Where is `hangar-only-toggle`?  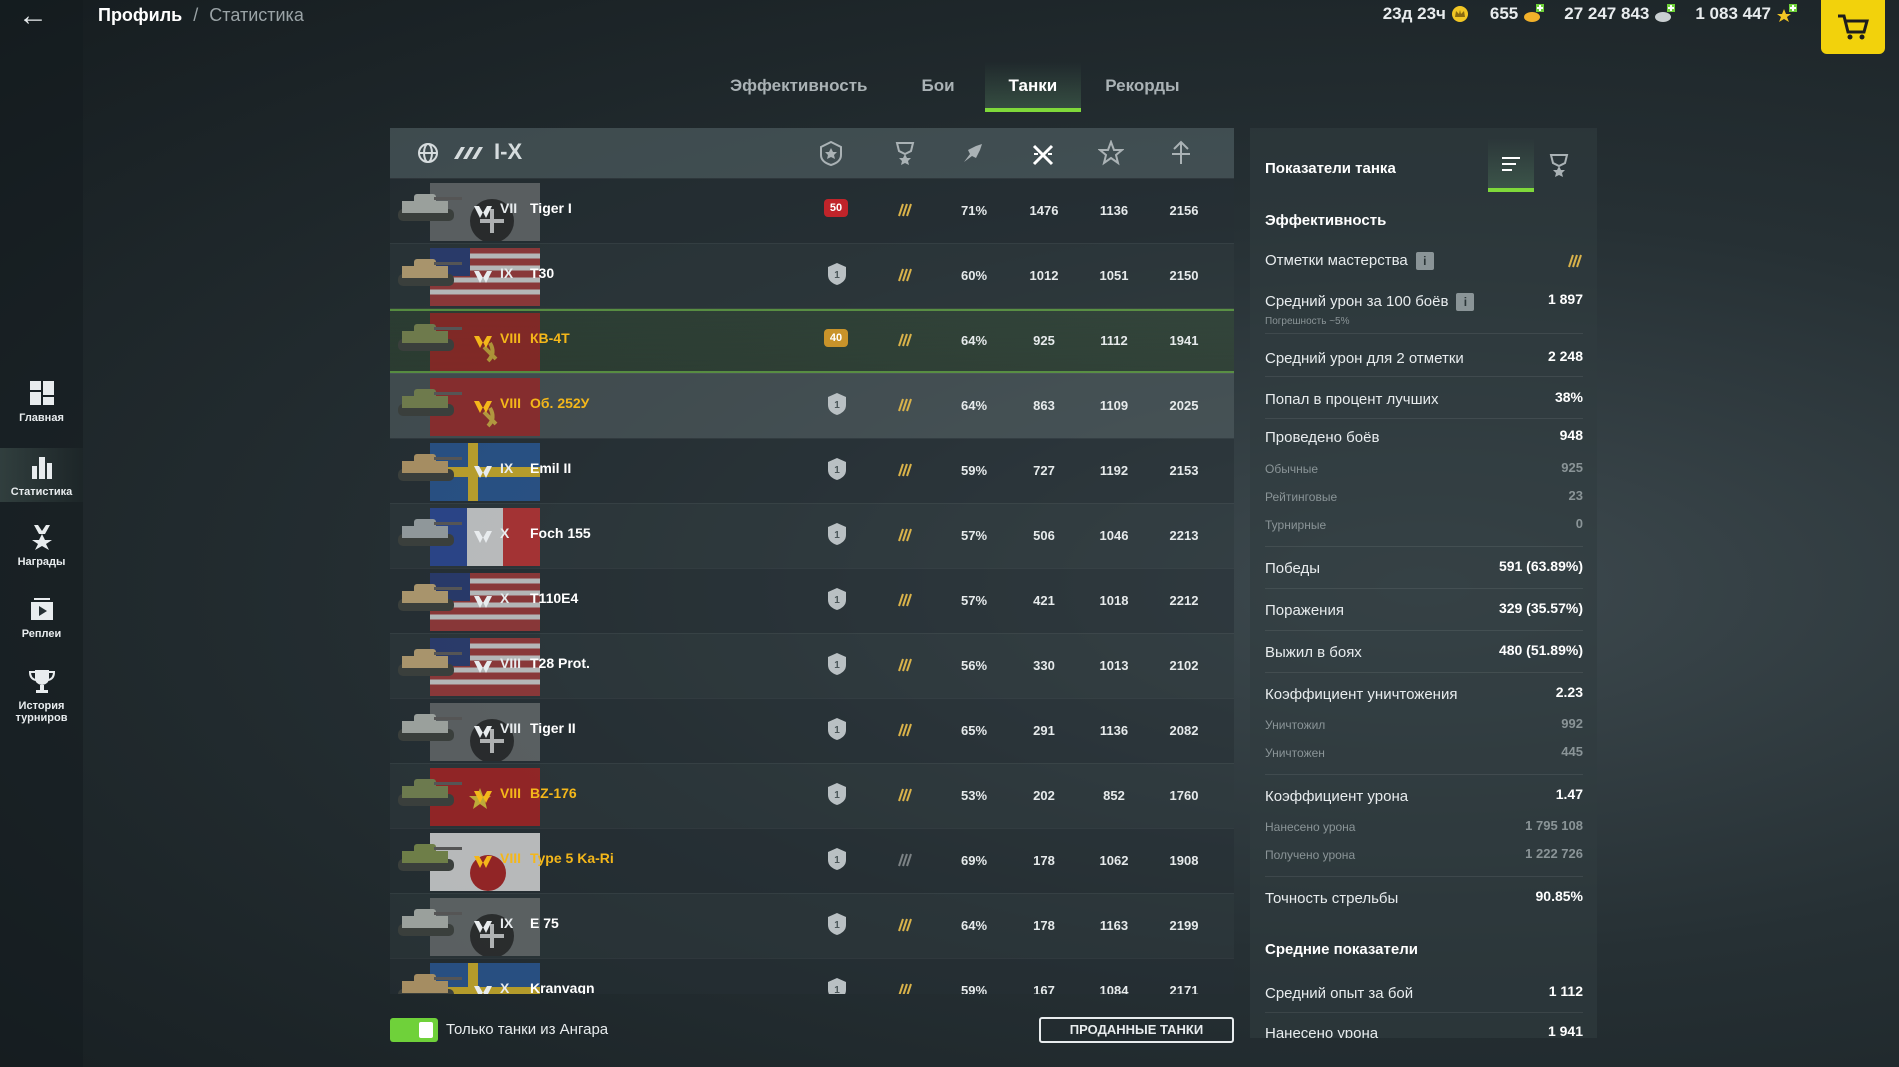
hangar-only-toggle is located at coordinates (414, 1030).